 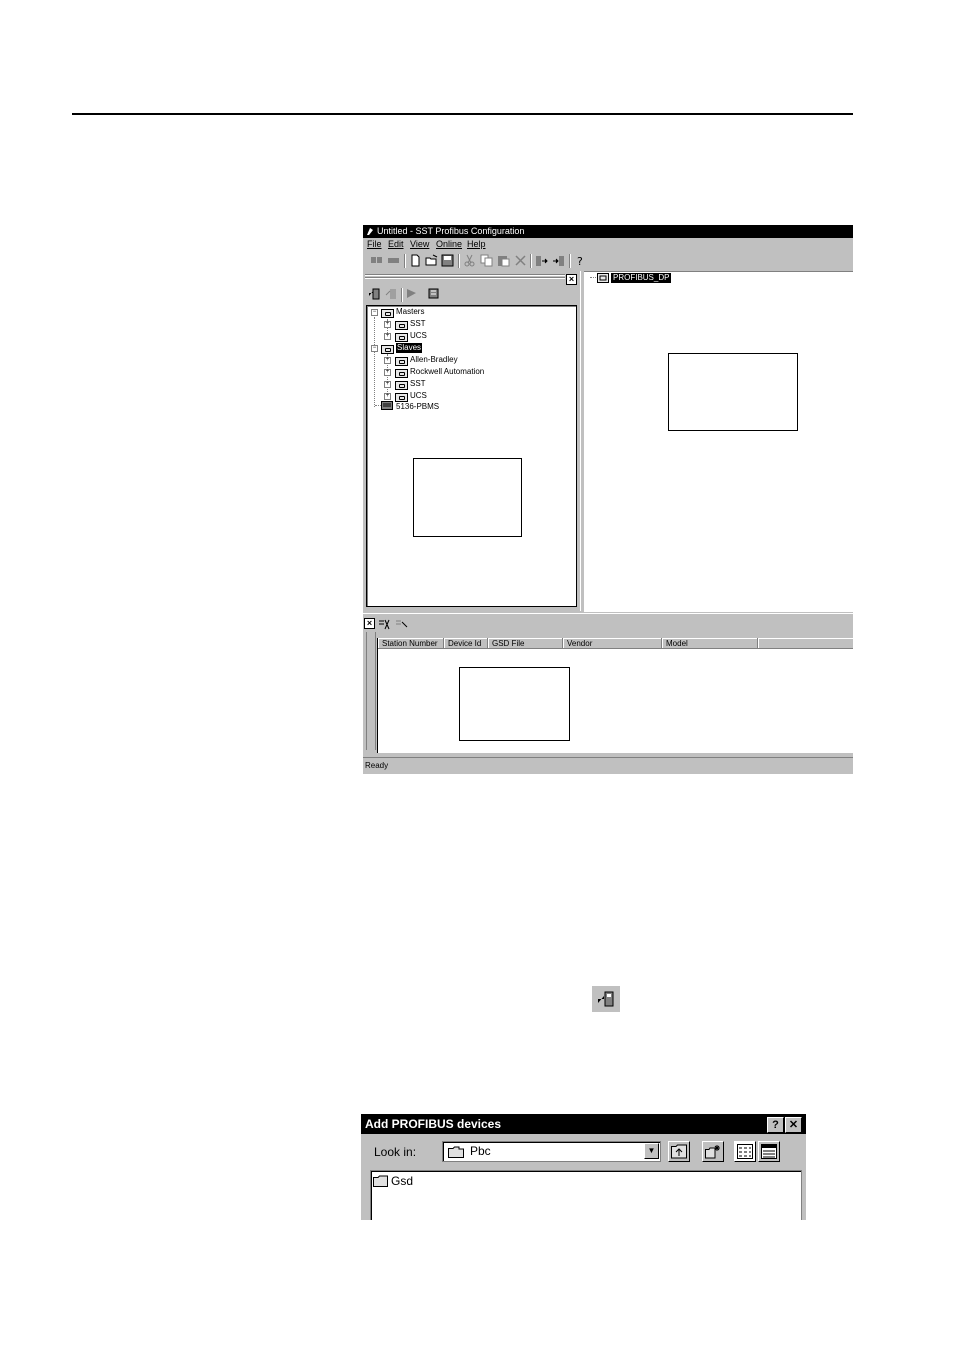 What do you see at coordinates (503, 260) in the screenshot?
I see `paste-icon` at bounding box center [503, 260].